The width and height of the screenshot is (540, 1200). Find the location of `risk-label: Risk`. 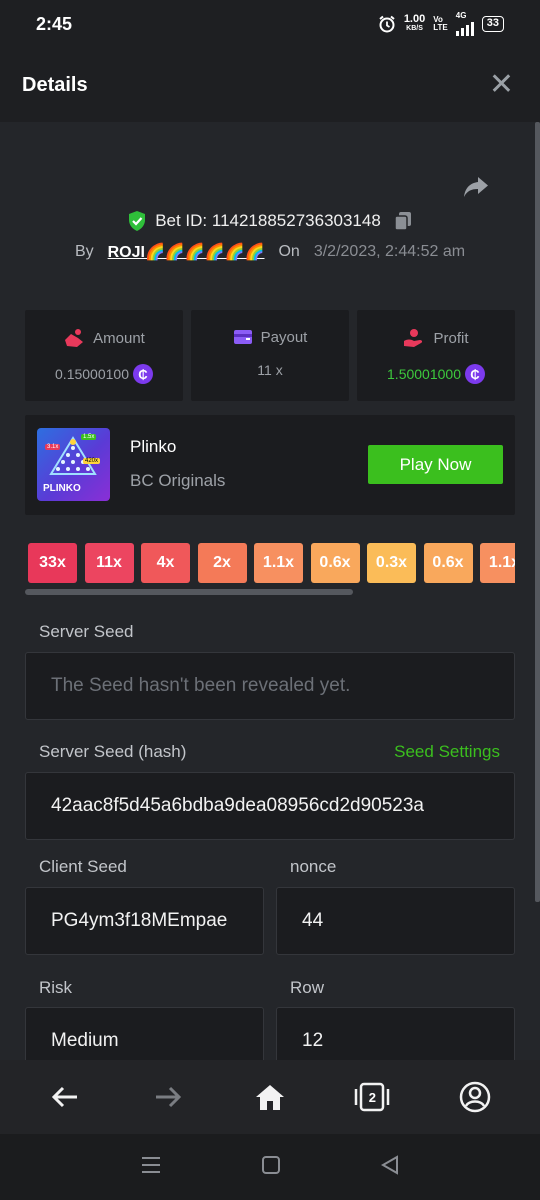

risk-label: Risk is located at coordinates (56, 987).